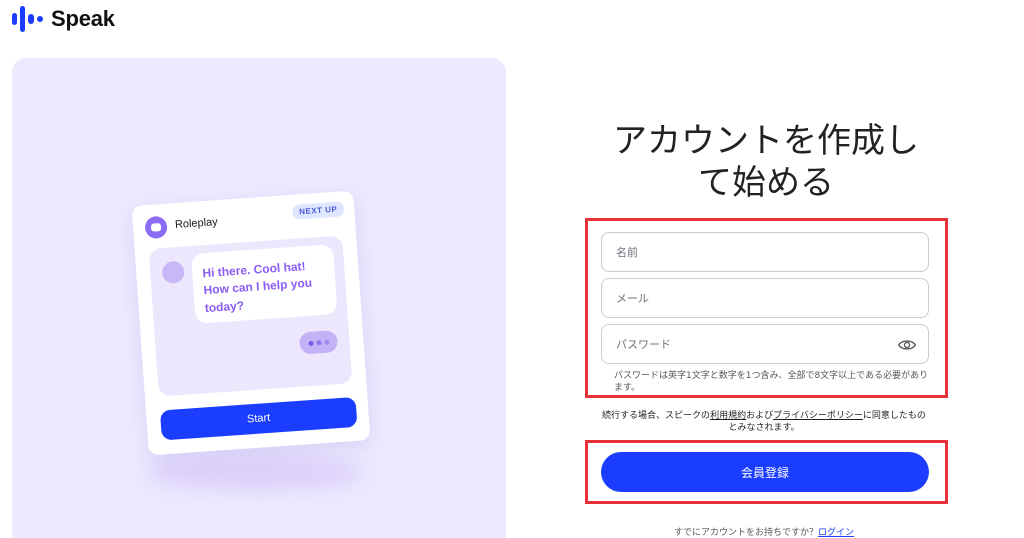 The width and height of the screenshot is (1024, 538). Describe the element at coordinates (318, 342) in the screenshot. I see `typing-indicator-icon` at that location.